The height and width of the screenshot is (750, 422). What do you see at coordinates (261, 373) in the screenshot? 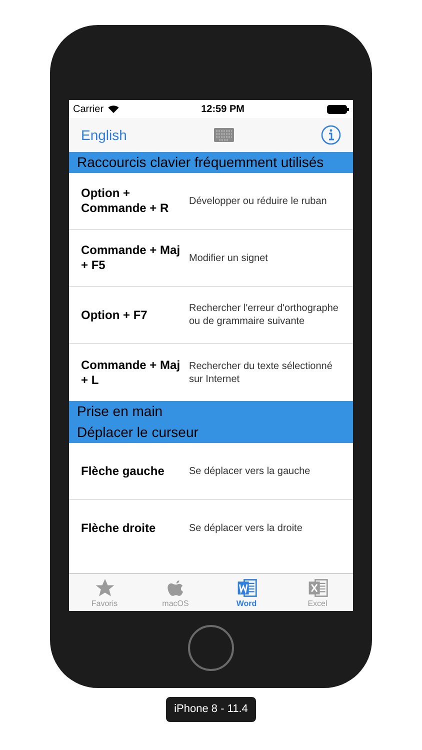
I see `shortcut-description: Rechercher du texte sélectionné sur Internet` at bounding box center [261, 373].